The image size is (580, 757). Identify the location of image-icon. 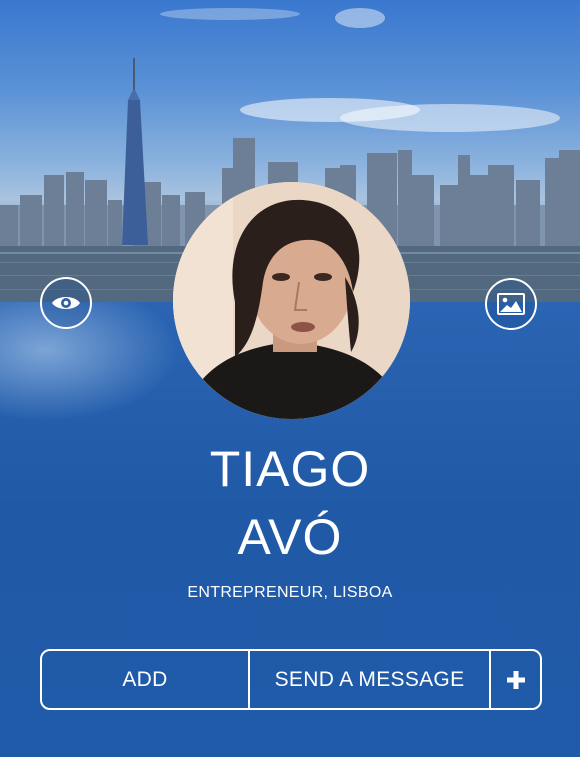
(511, 304).